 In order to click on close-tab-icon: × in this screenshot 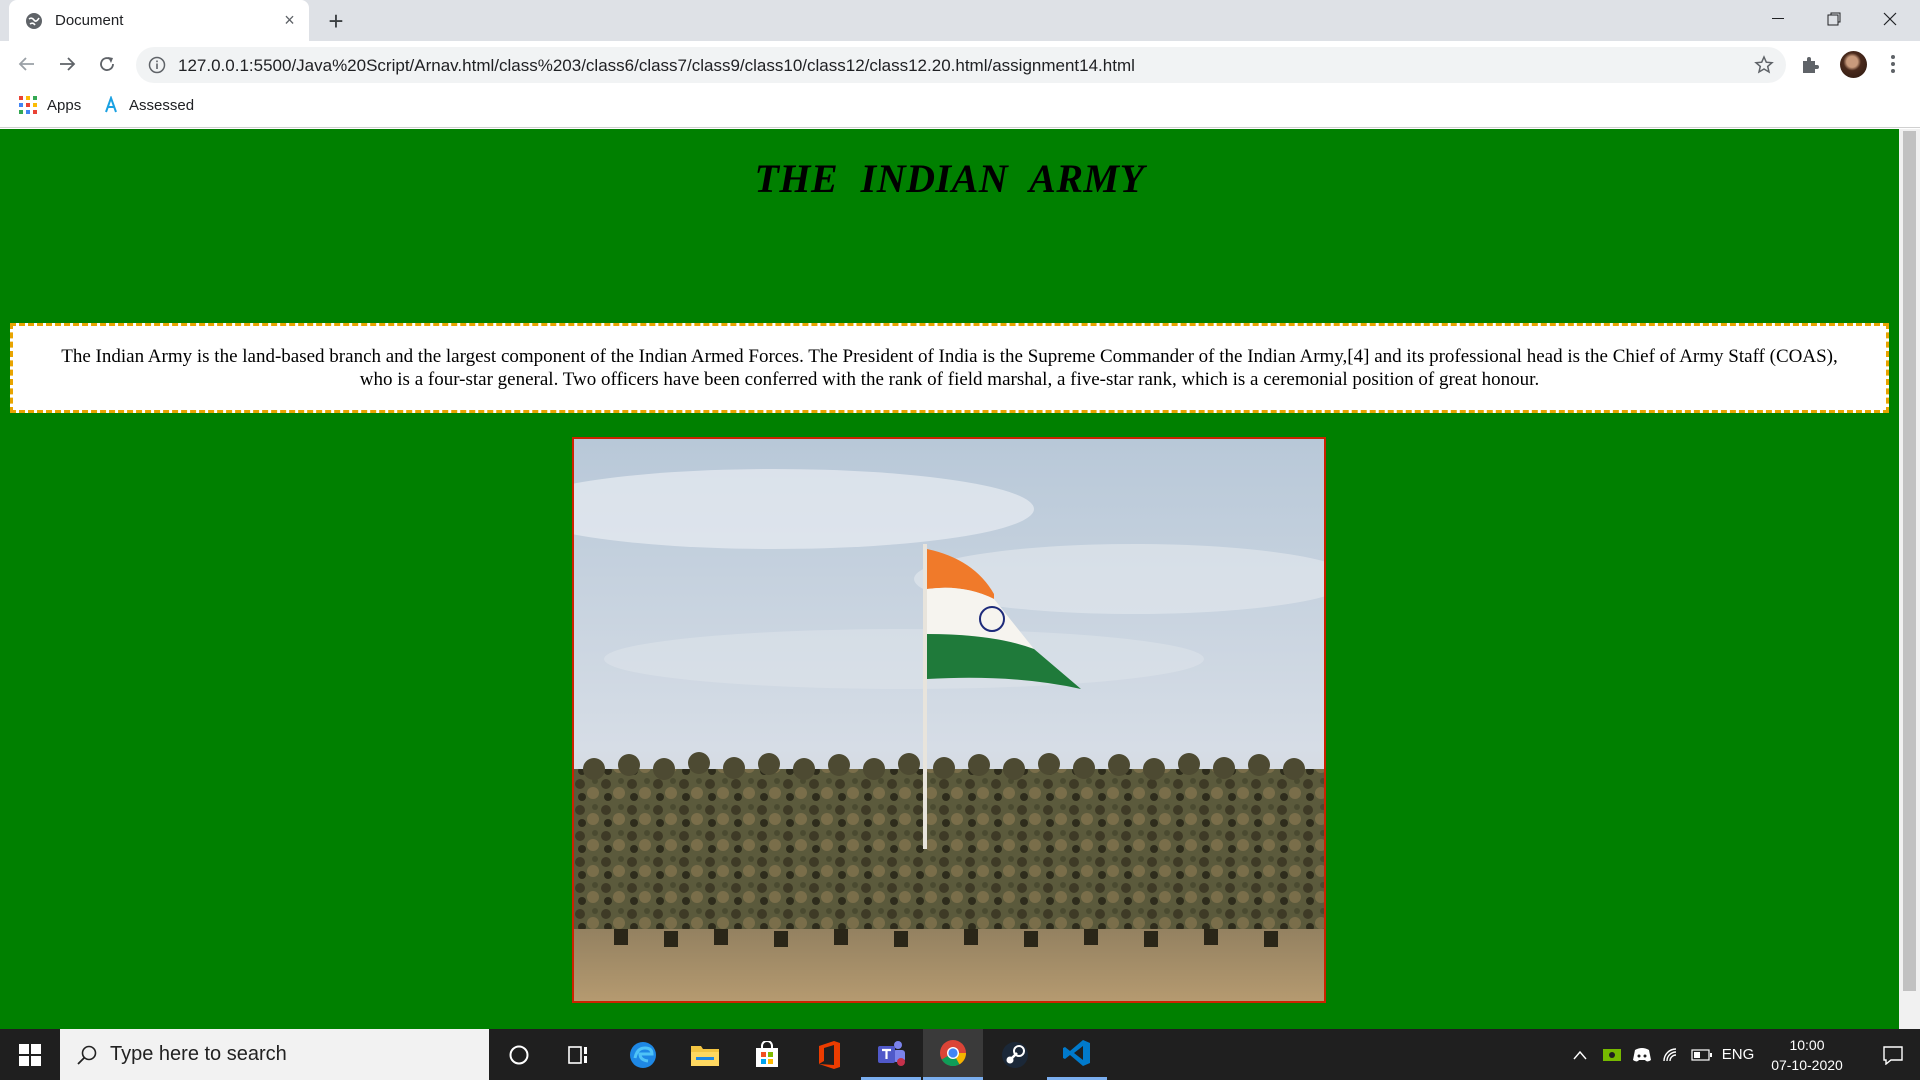, I will do `click(289, 20)`.